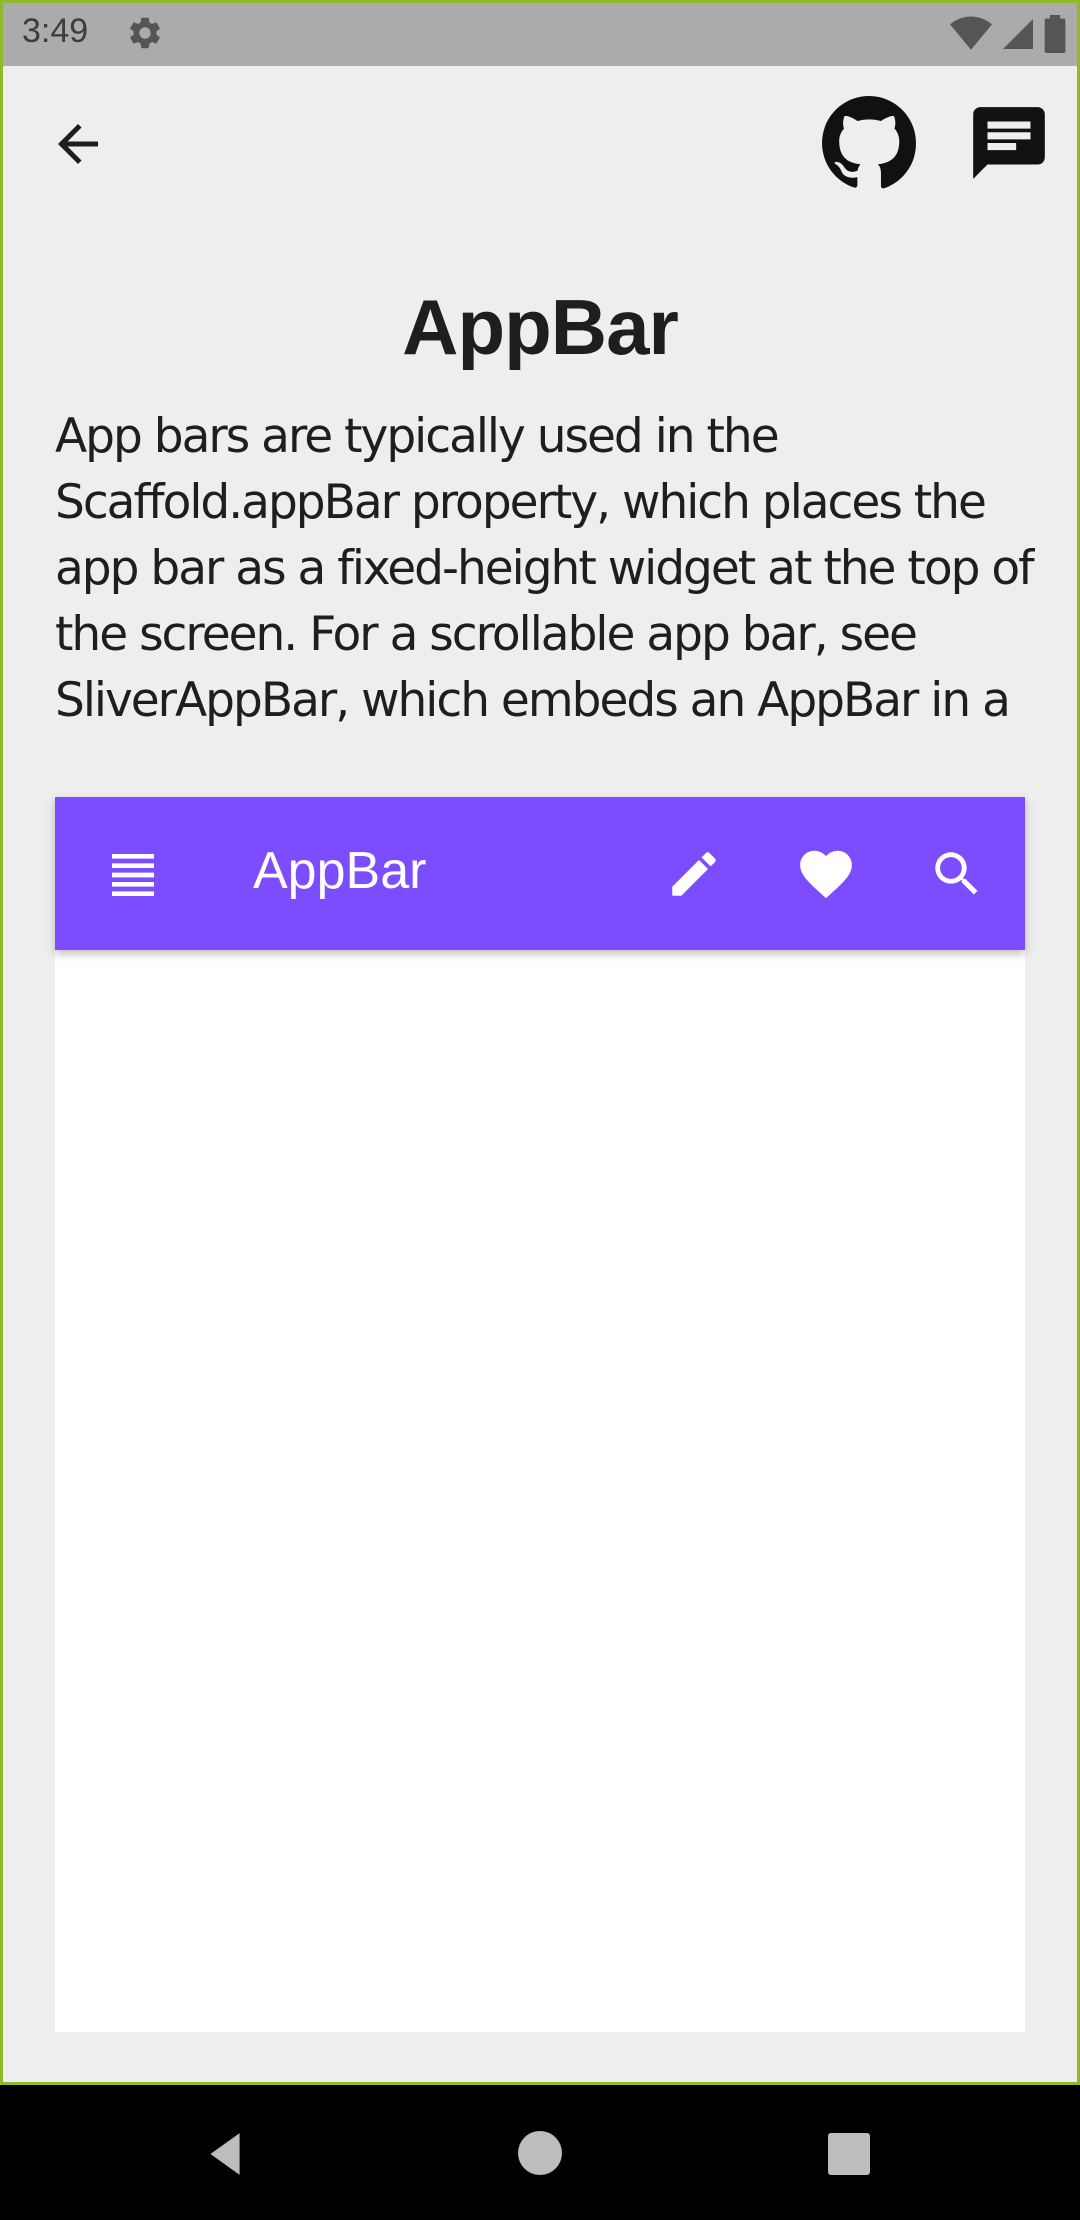 The height and width of the screenshot is (2220, 1080). Describe the element at coordinates (55, 31) in the screenshot. I see `status-time: 3:49` at that location.